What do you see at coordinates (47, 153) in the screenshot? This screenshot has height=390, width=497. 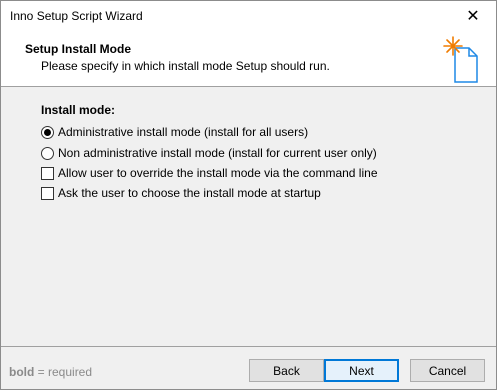 I see `radio-unchecked-icon` at bounding box center [47, 153].